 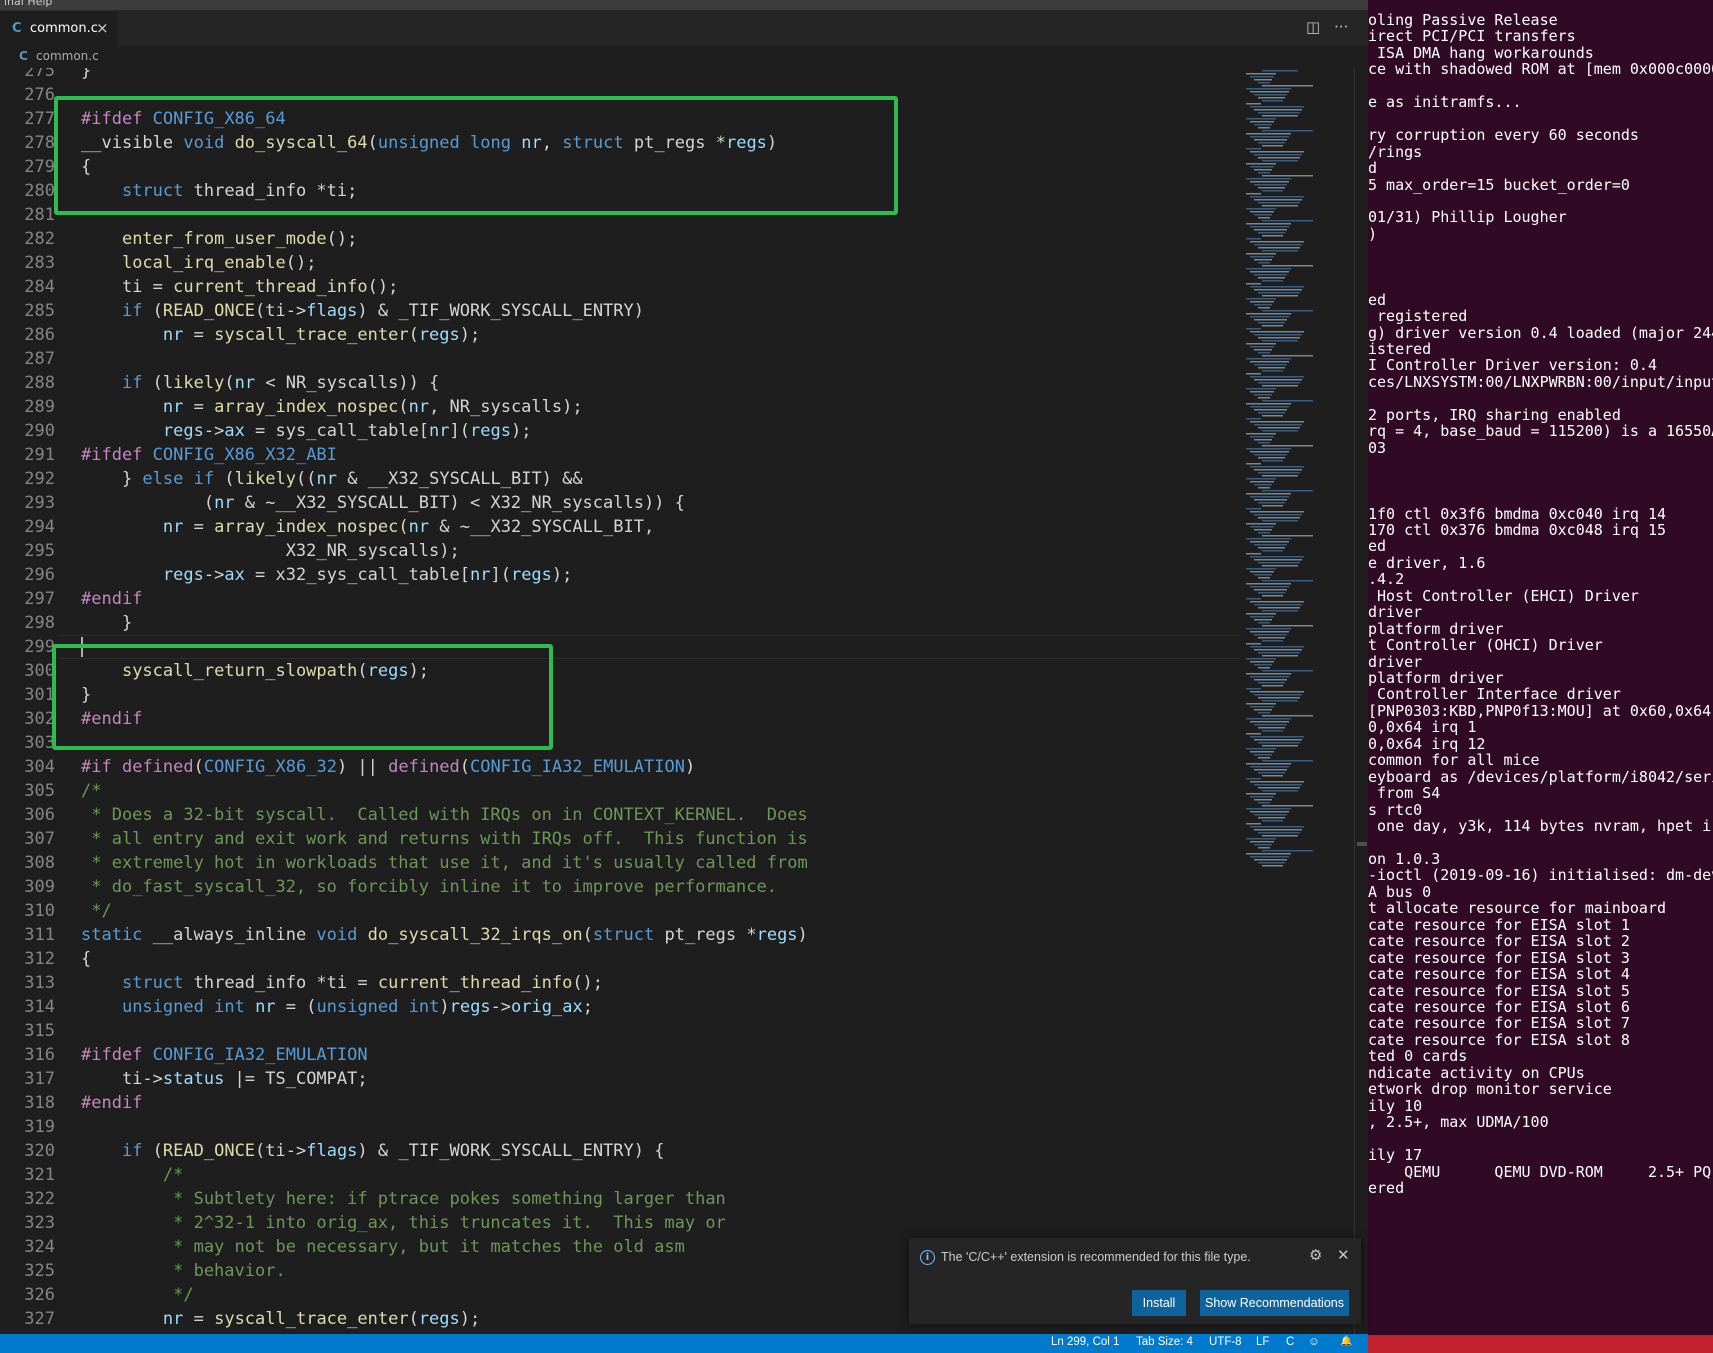 What do you see at coordinates (620, 239) in the screenshot?
I see `code-line: 282 enter_from_user_mode();` at bounding box center [620, 239].